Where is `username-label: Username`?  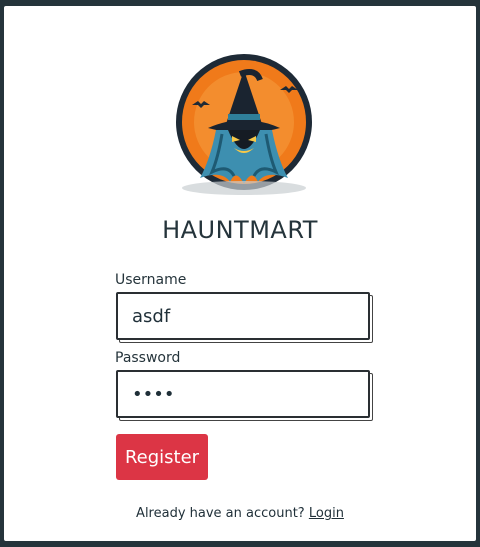
username-label: Username is located at coordinates (151, 280).